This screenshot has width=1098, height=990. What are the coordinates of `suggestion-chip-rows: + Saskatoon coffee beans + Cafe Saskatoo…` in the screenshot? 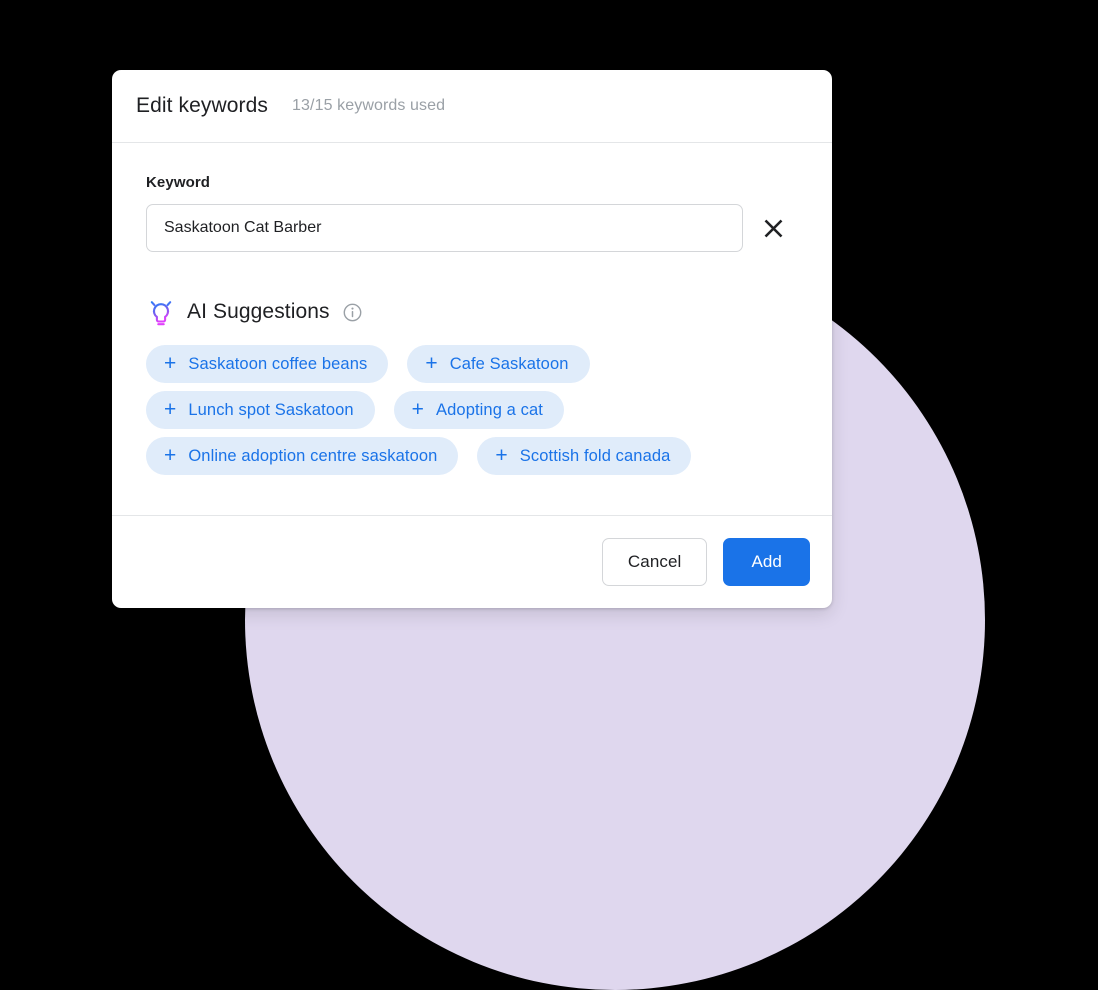 It's located at (472, 410).